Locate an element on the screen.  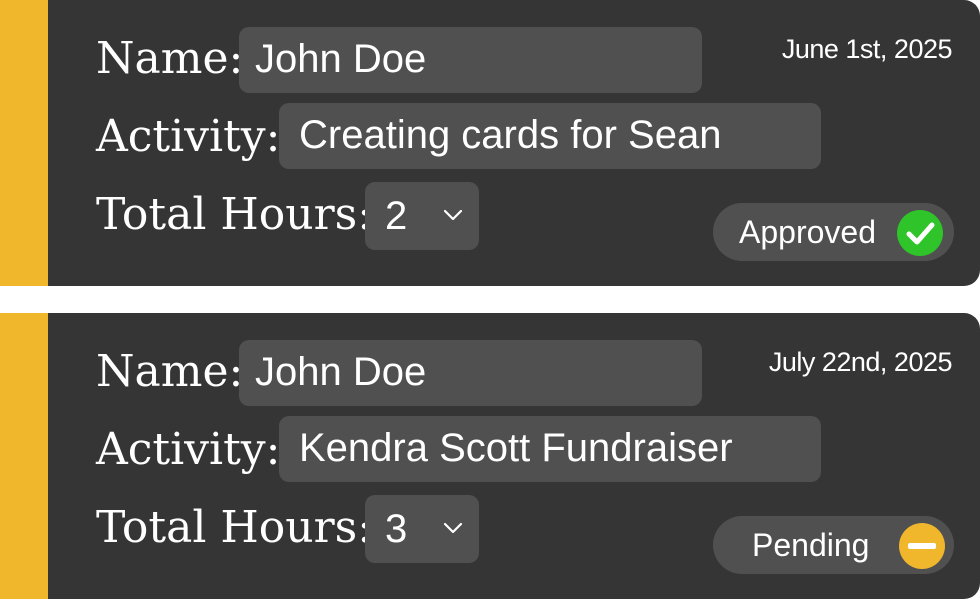
status-label: Approved is located at coordinates (807, 232).